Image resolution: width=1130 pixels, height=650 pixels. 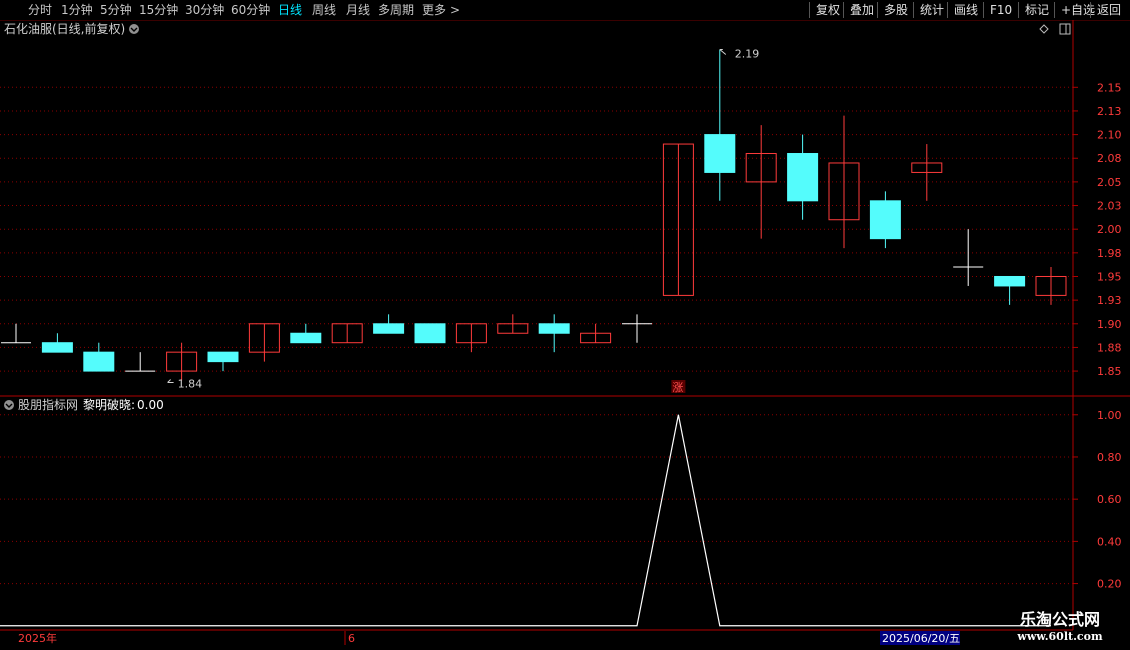 I want to click on period-tab-9: 多周期, so click(x=396, y=10).